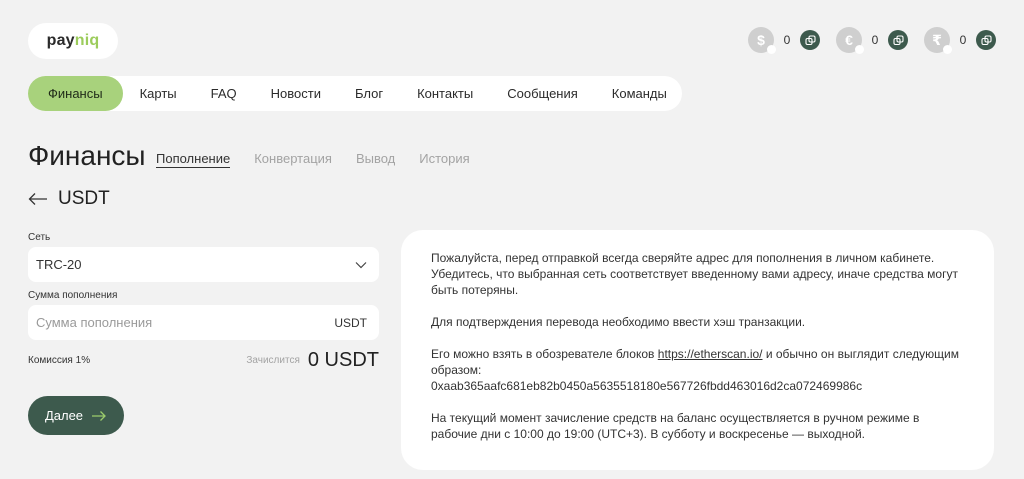  What do you see at coordinates (99, 415) in the screenshot?
I see `arrow-right-icon` at bounding box center [99, 415].